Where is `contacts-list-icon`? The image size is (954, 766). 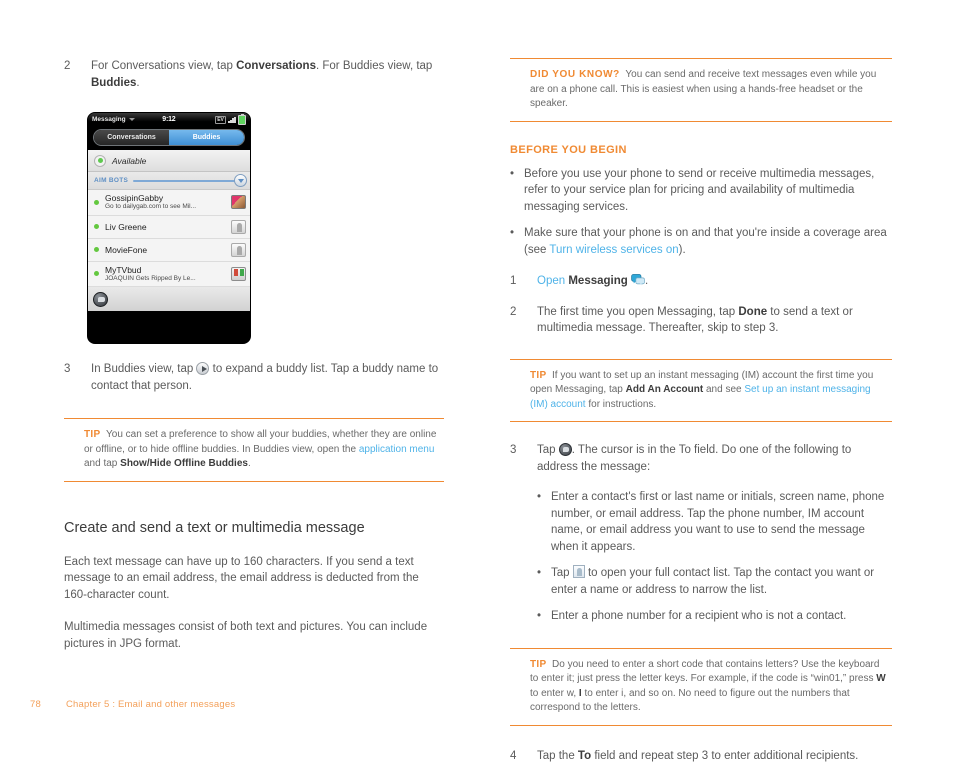
contacts-list-icon is located at coordinates (578, 571).